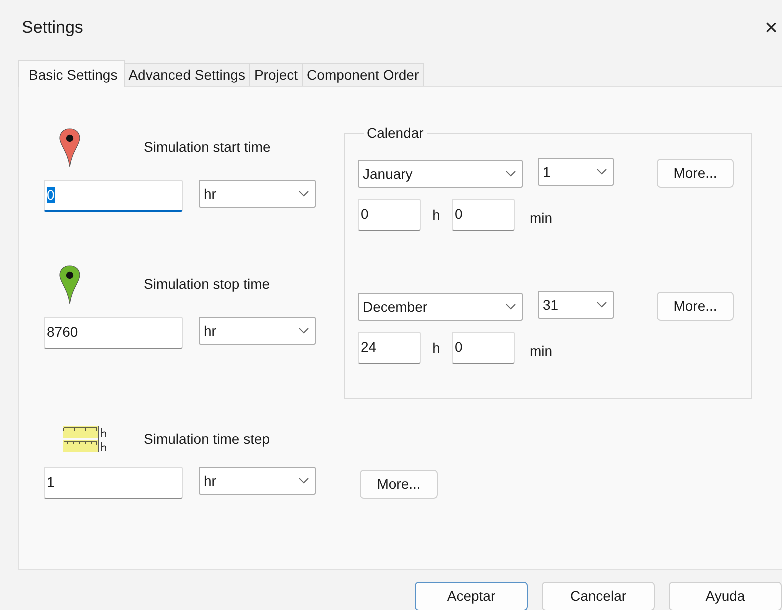 Image resolution: width=782 pixels, height=610 pixels. What do you see at coordinates (471, 596) in the screenshot?
I see `dialog-button: Aceptar` at bounding box center [471, 596].